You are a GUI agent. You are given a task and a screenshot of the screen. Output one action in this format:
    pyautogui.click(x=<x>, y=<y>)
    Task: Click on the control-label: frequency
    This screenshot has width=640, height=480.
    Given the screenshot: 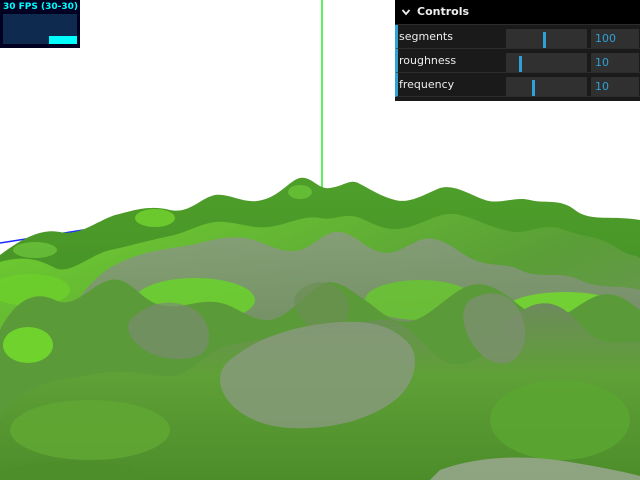 What is the action you would take?
    pyautogui.click(x=427, y=84)
    